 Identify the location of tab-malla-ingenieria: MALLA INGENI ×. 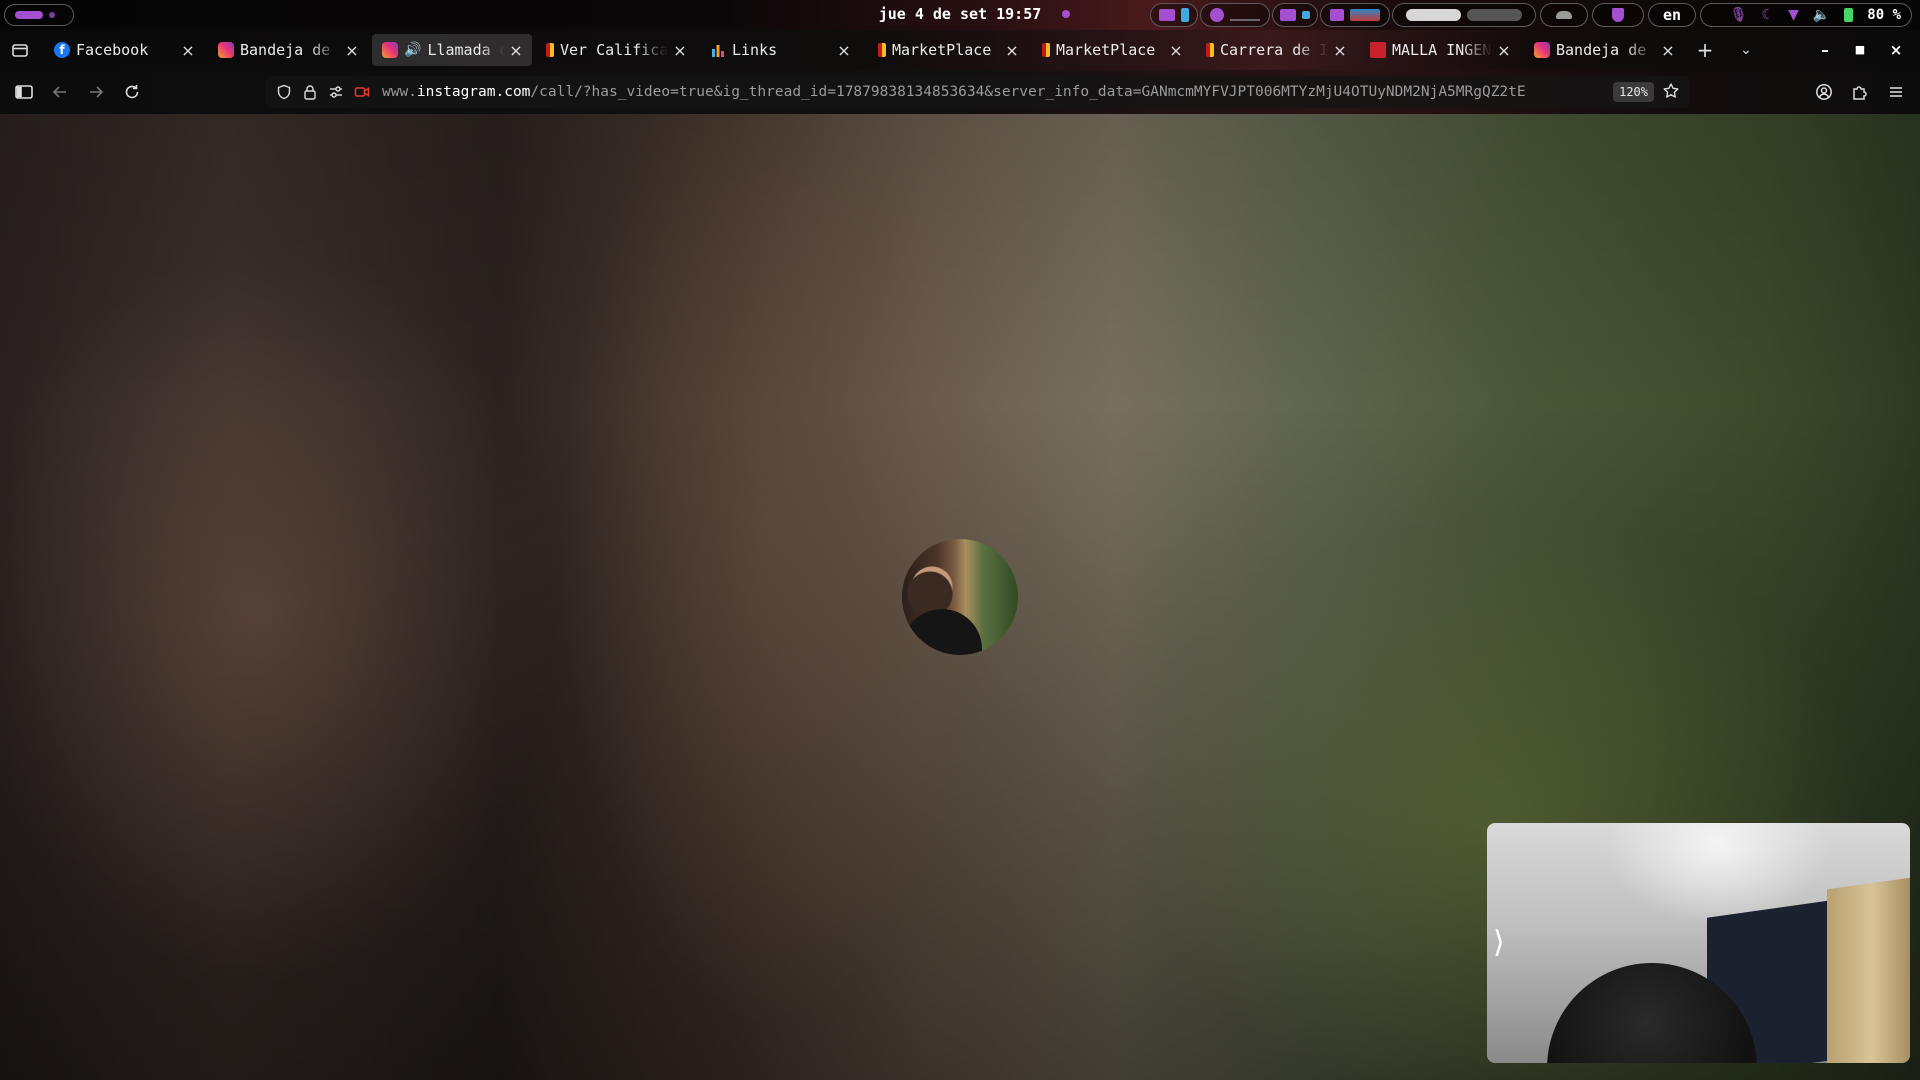
(1440, 50).